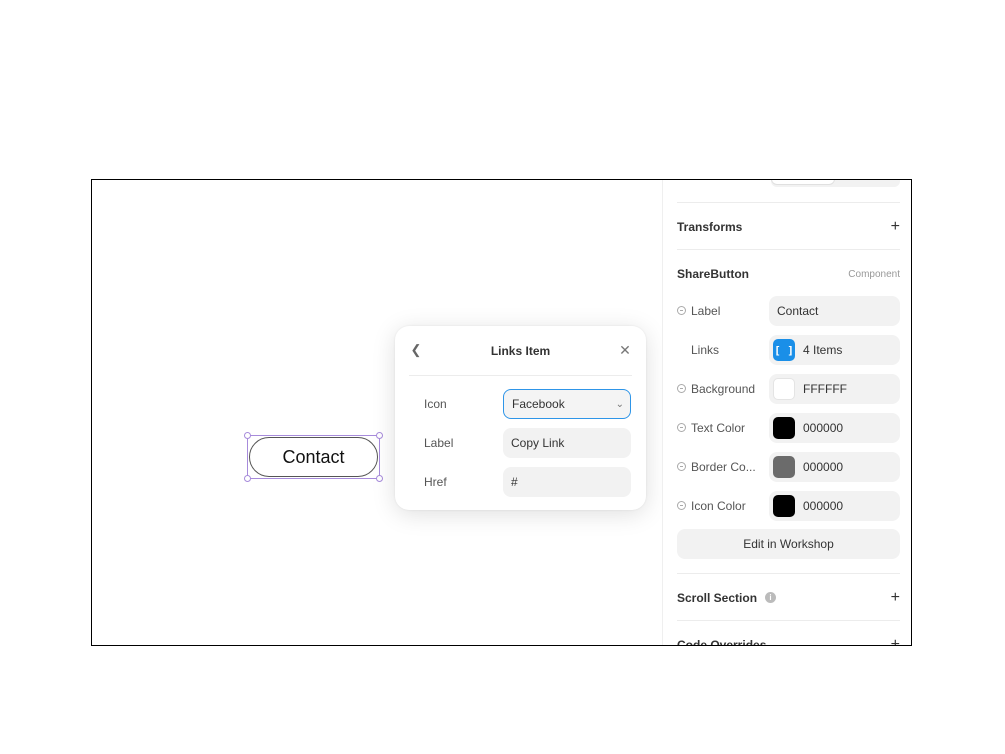 This screenshot has height=754, width=1005. Describe the element at coordinates (705, 350) in the screenshot. I see `prop-links-label: Links` at that location.